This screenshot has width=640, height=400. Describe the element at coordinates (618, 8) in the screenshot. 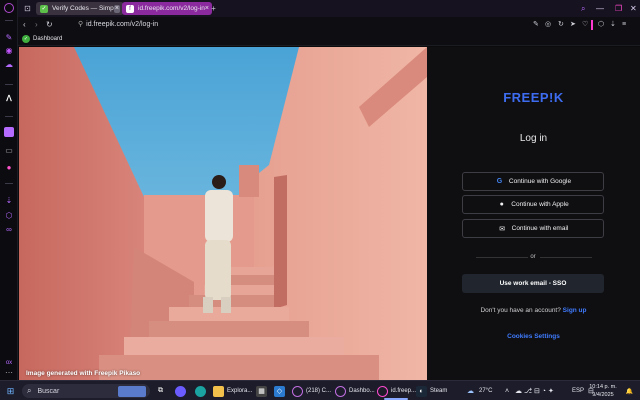

I see `maximize-icon: ❐` at that location.